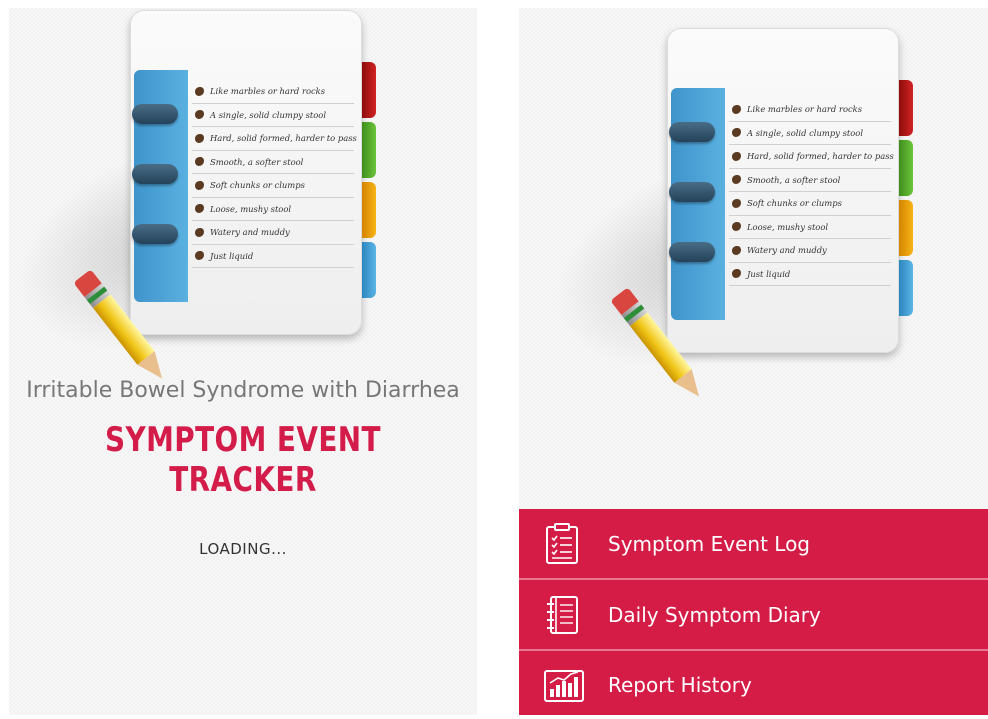 The width and height of the screenshot is (988, 719). I want to click on menu-item-symptom-event-log: Symptom Event Log, so click(753, 544).